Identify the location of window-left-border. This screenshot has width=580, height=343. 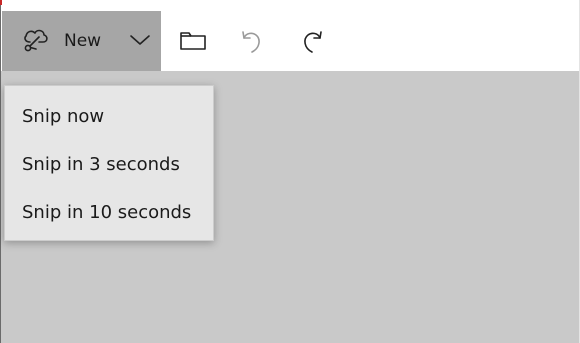
(0, 171).